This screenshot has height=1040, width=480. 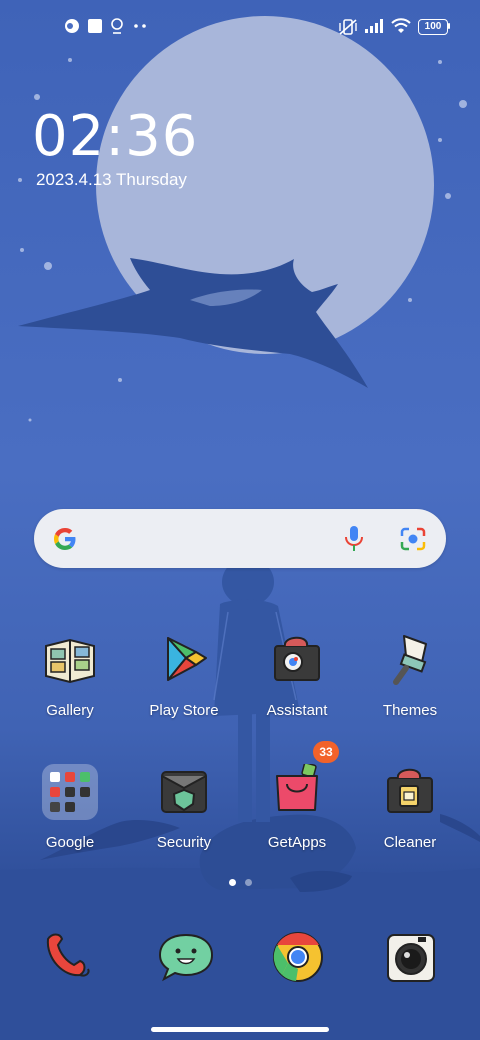 I want to click on wifi-icon, so click(x=401, y=25).